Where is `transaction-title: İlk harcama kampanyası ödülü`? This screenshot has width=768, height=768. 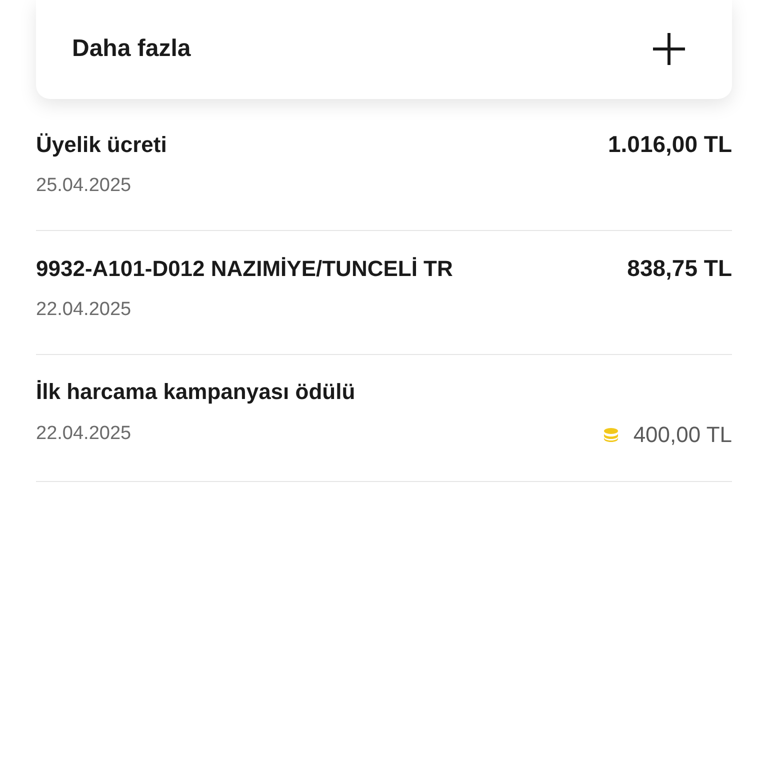 transaction-title: İlk harcama kampanyası ödülü is located at coordinates (196, 392).